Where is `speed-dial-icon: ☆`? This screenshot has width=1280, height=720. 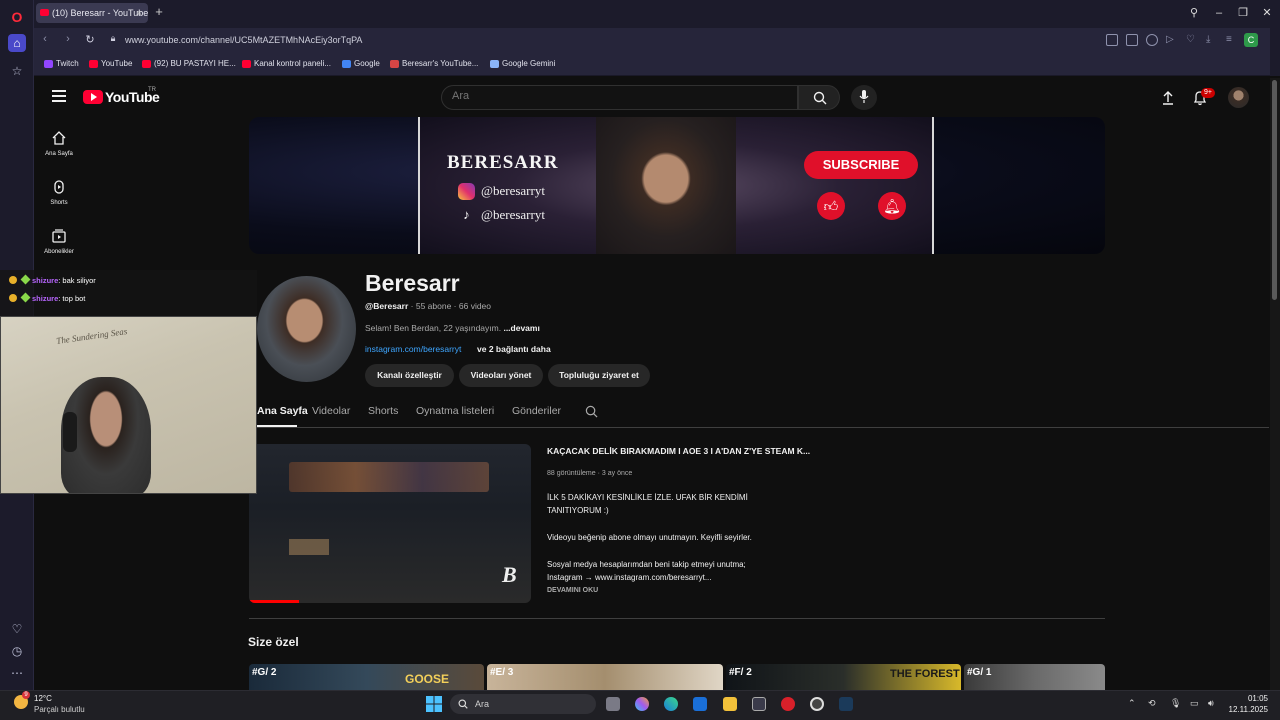 speed-dial-icon: ☆ is located at coordinates (17, 71).